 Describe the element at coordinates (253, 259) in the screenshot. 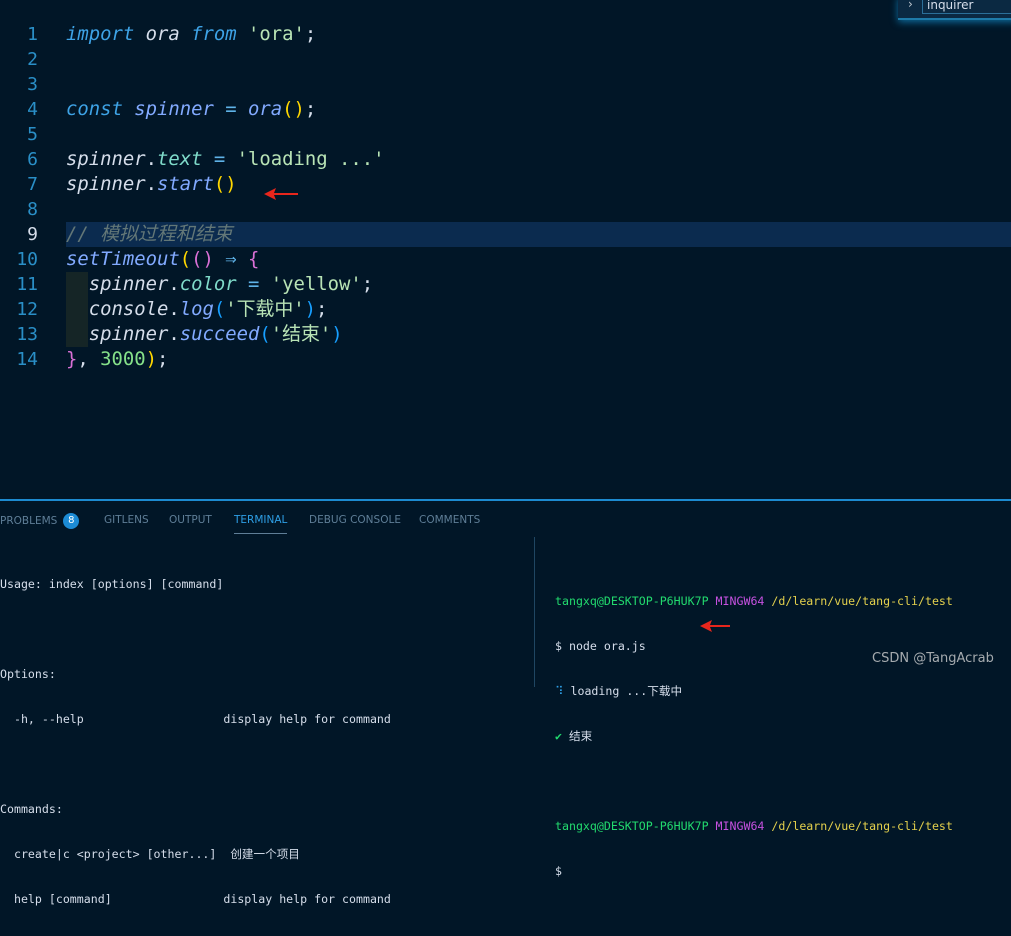

I see `code-token: {` at that location.